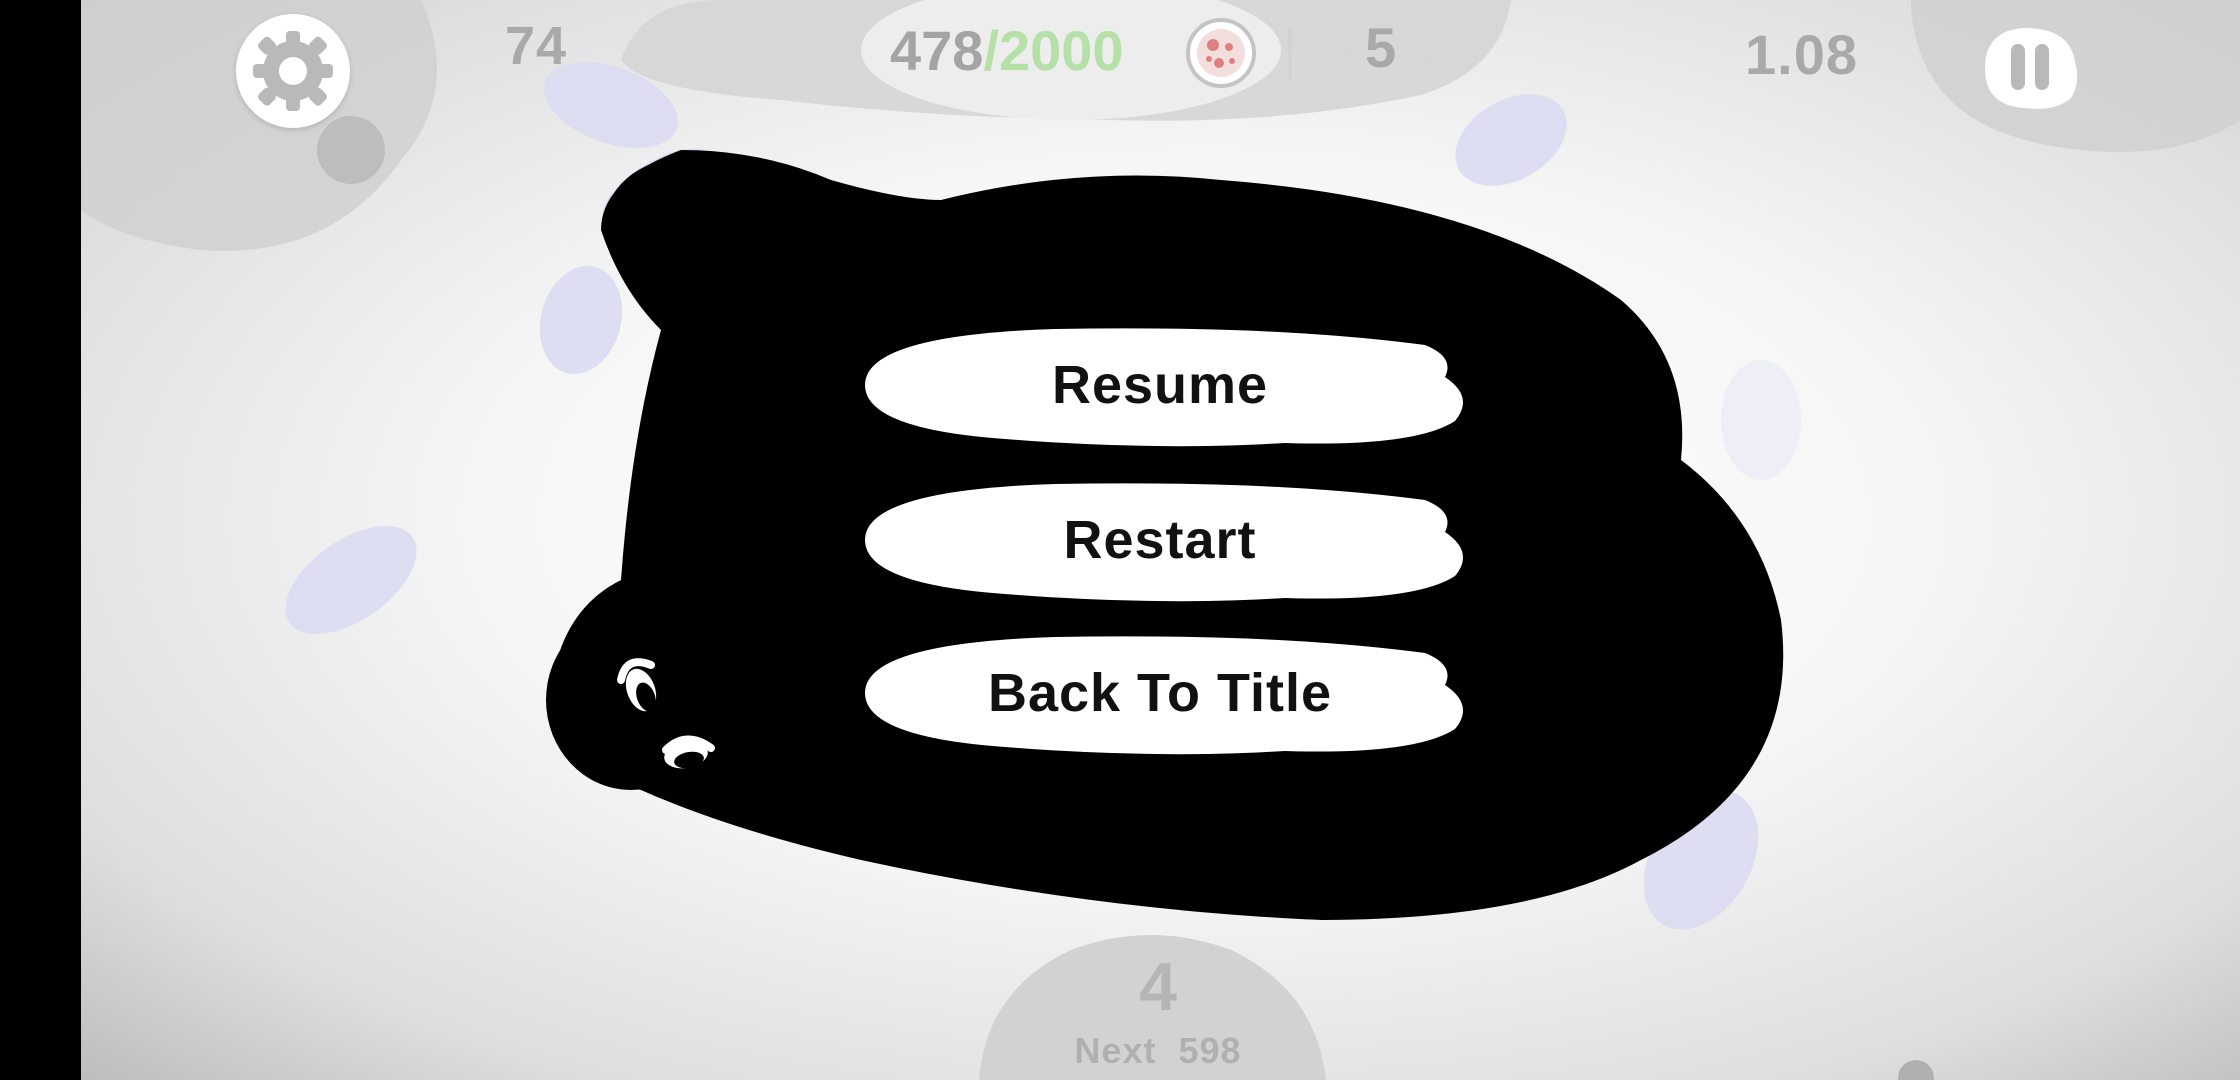 Image resolution: width=2240 pixels, height=1080 pixels. I want to click on resume-button: Resume, so click(1160, 384).